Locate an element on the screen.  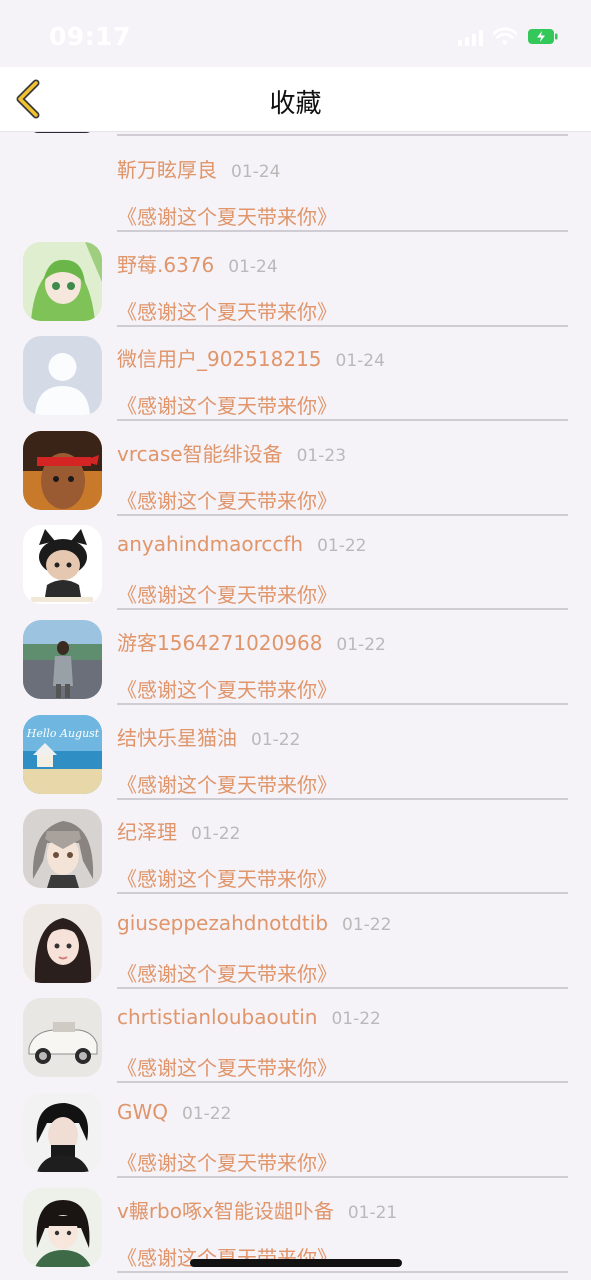
name-line: chrtistianloubaoutin 01-22 is located at coordinates (249, 1020).